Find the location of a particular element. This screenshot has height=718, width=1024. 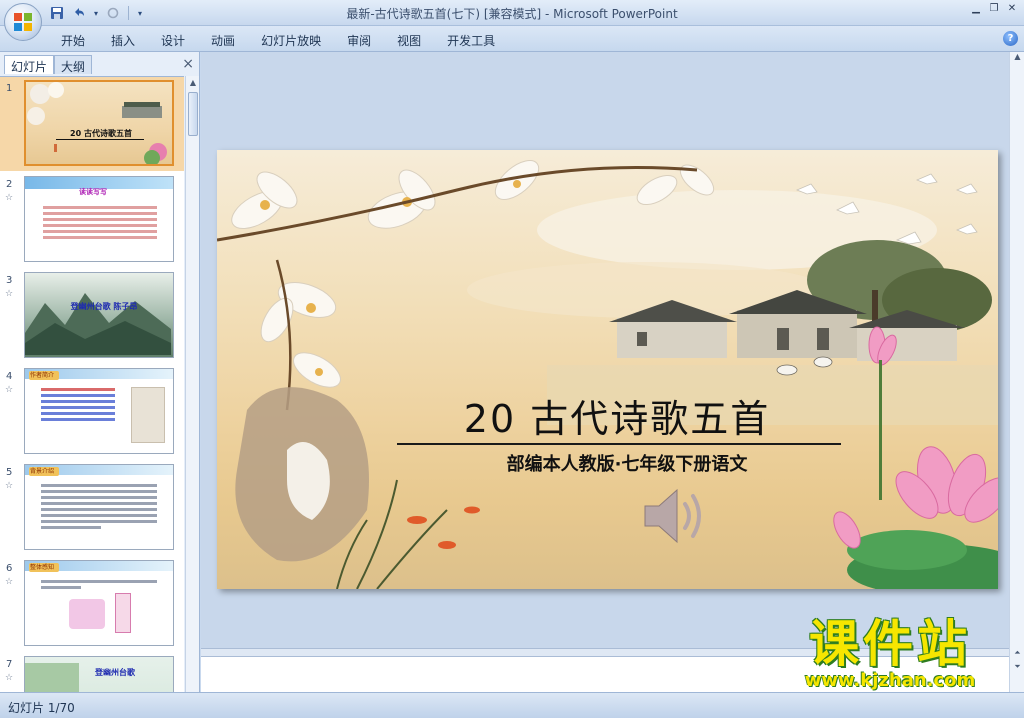

tab-developer: 开发工具 is located at coordinates (471, 40).